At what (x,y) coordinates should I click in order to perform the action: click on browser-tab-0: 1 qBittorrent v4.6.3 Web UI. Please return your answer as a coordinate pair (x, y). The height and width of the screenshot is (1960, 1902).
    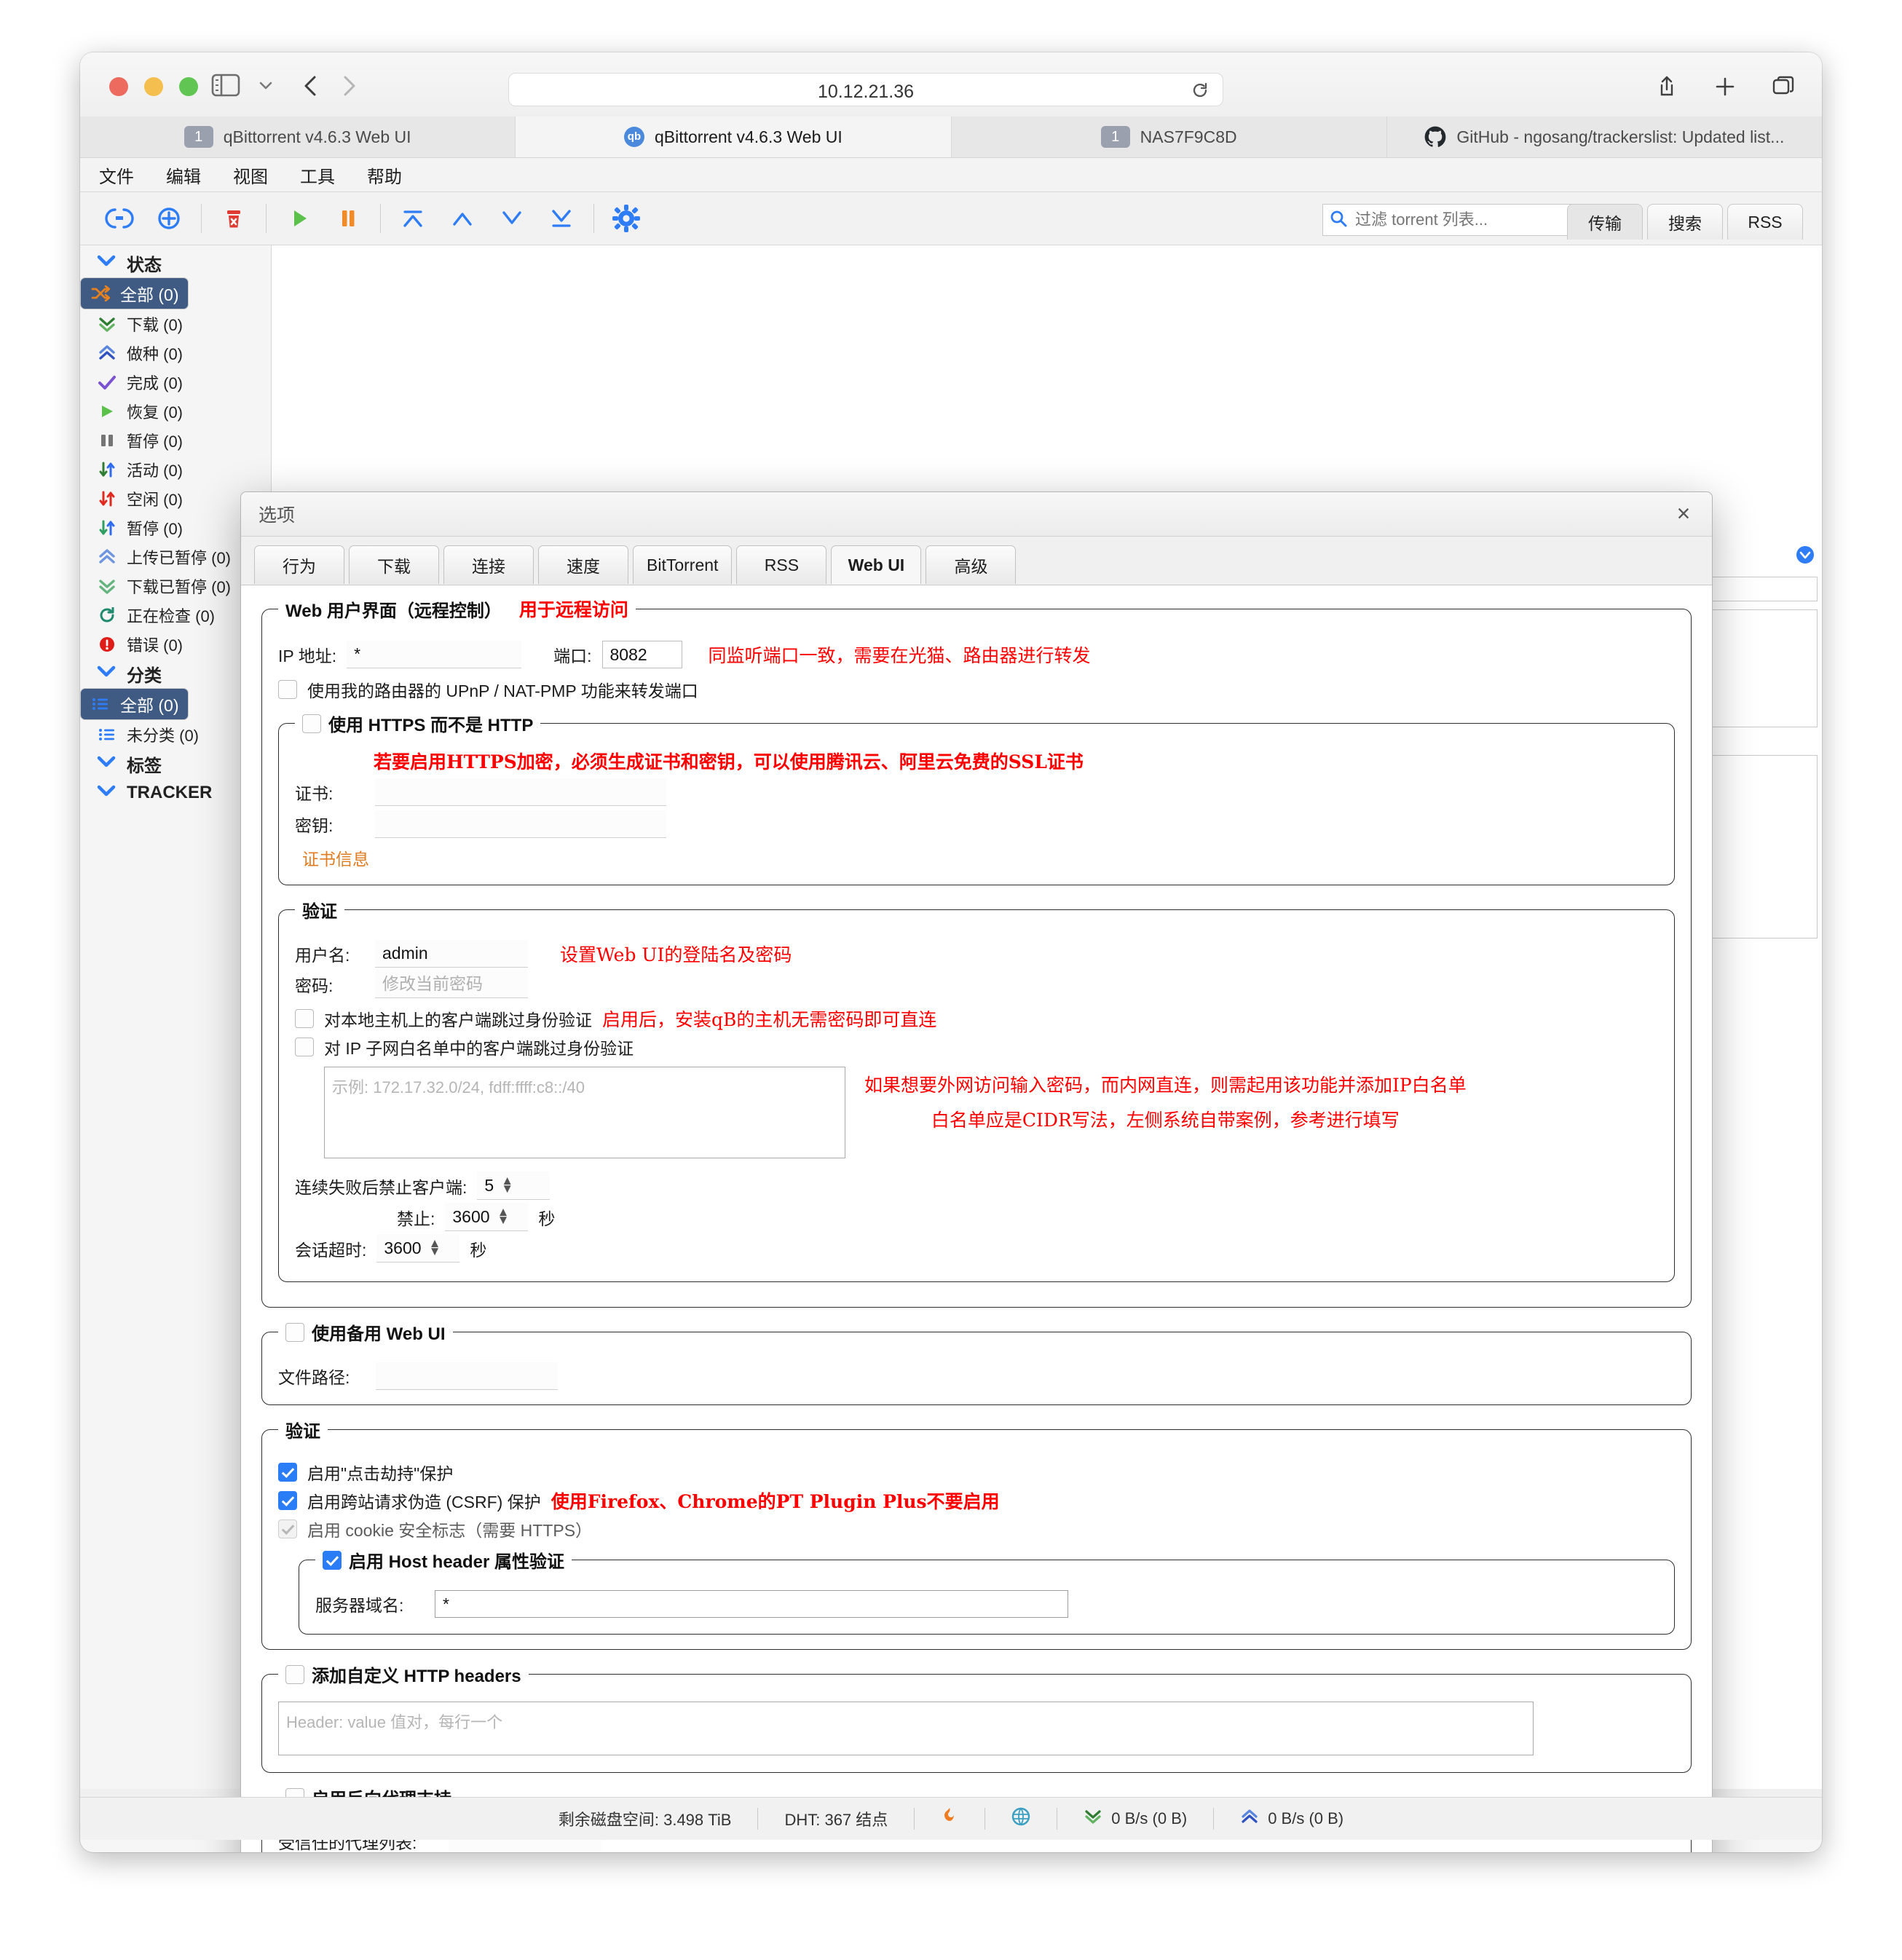
    Looking at the image, I should click on (298, 136).